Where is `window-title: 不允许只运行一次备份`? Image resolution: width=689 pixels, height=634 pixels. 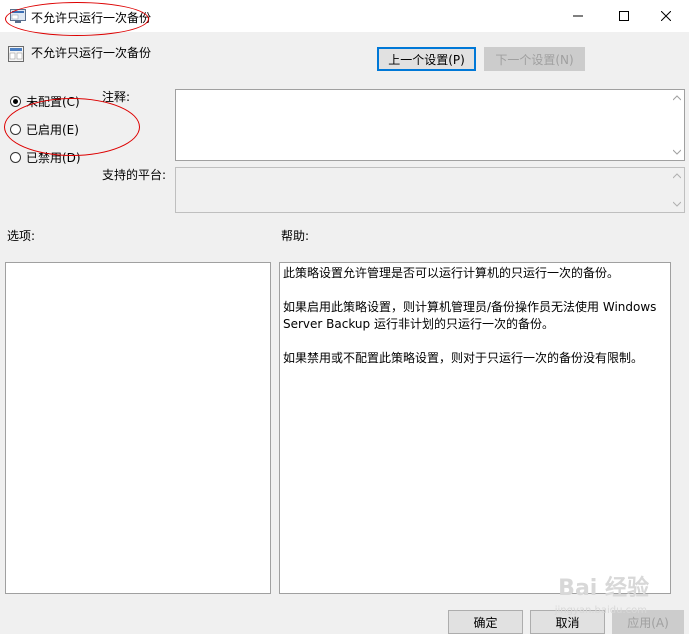 window-title: 不允许只运行一次备份 is located at coordinates (91, 18).